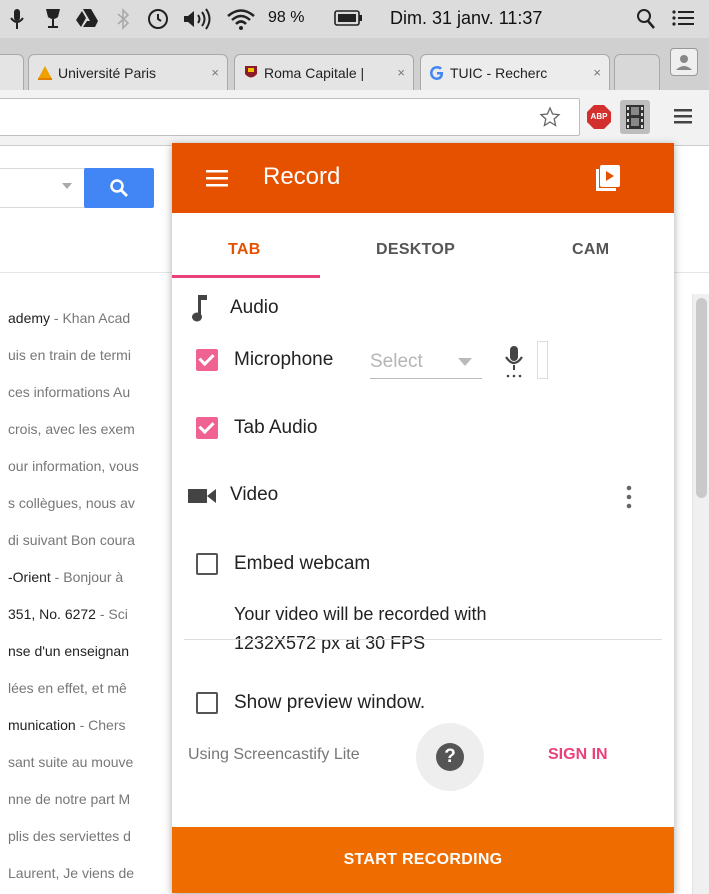 This screenshot has width=709, height=894. What do you see at coordinates (590, 250) in the screenshot?
I see `tab-cam: CAM` at bounding box center [590, 250].